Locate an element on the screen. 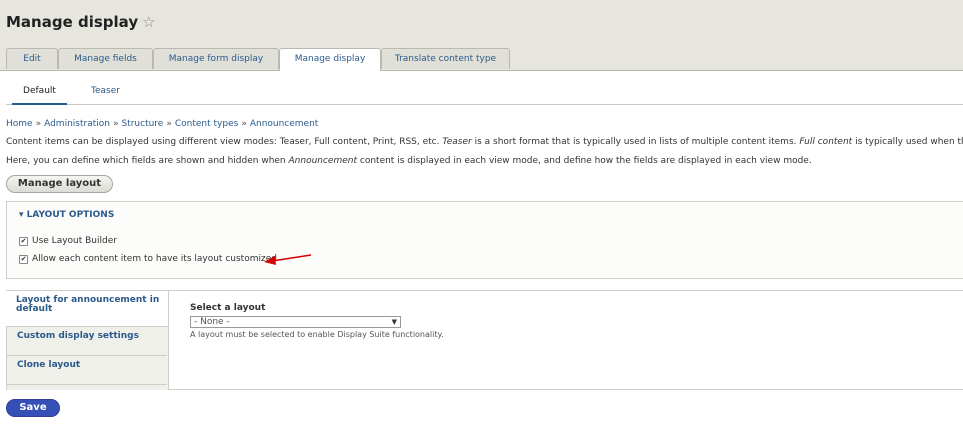 This screenshot has width=963, height=448. desc-emphasis: Announcement is located at coordinates (323, 161).